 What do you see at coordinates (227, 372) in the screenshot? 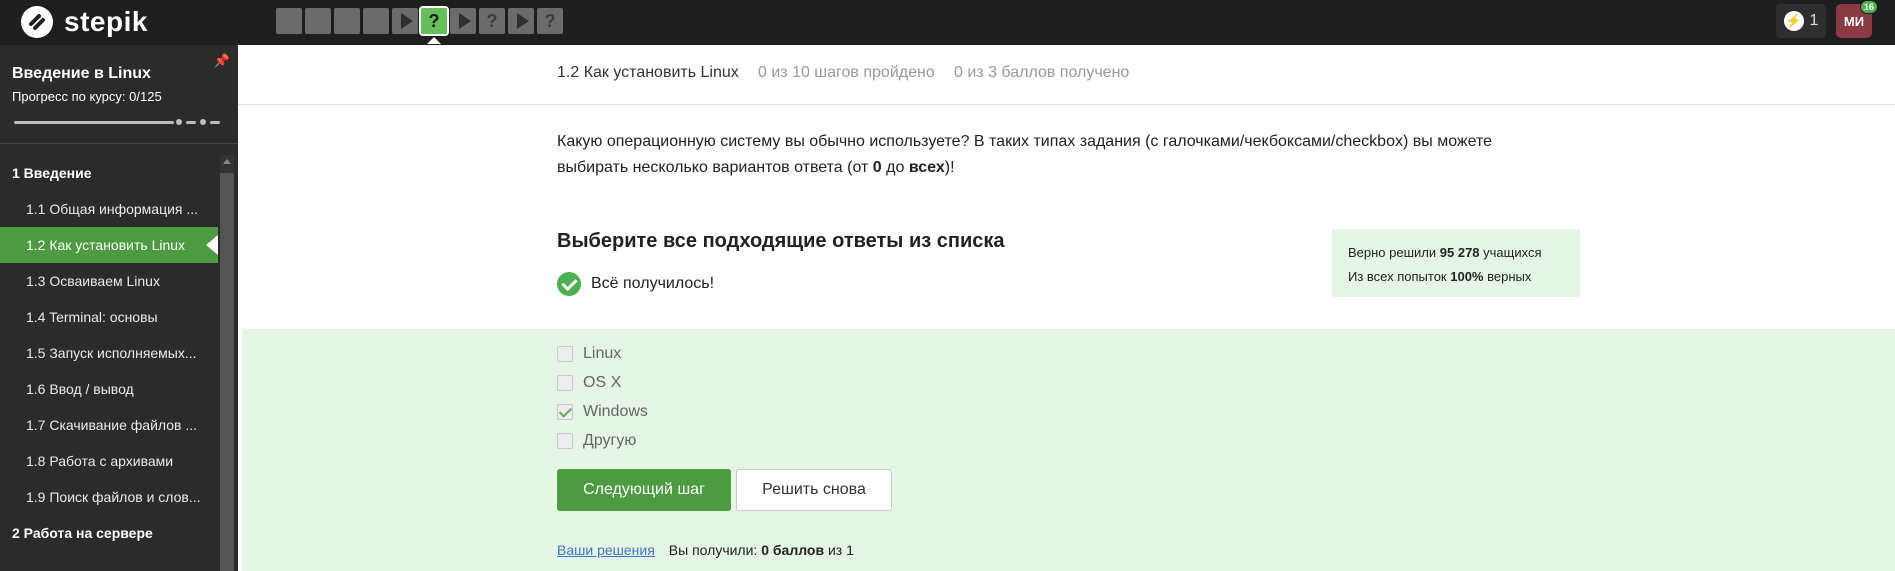
I see `scrollbar-thumb` at bounding box center [227, 372].